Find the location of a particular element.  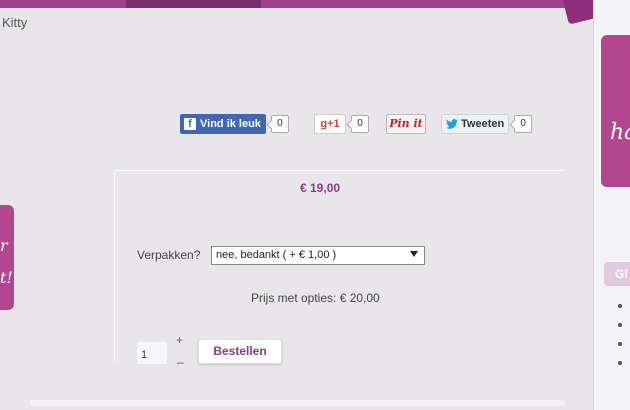

product-panel-top-border is located at coordinates (339, 170).